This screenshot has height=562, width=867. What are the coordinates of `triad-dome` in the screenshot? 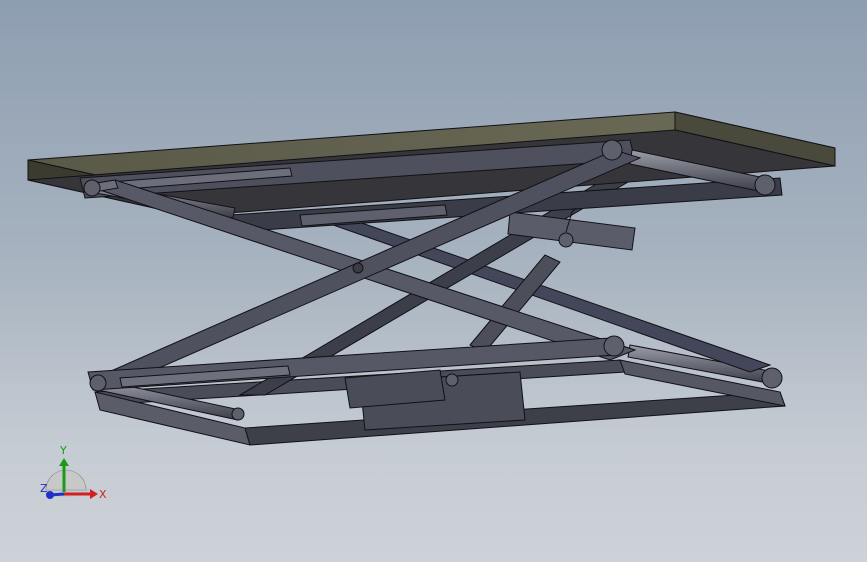 It's located at (66, 480).